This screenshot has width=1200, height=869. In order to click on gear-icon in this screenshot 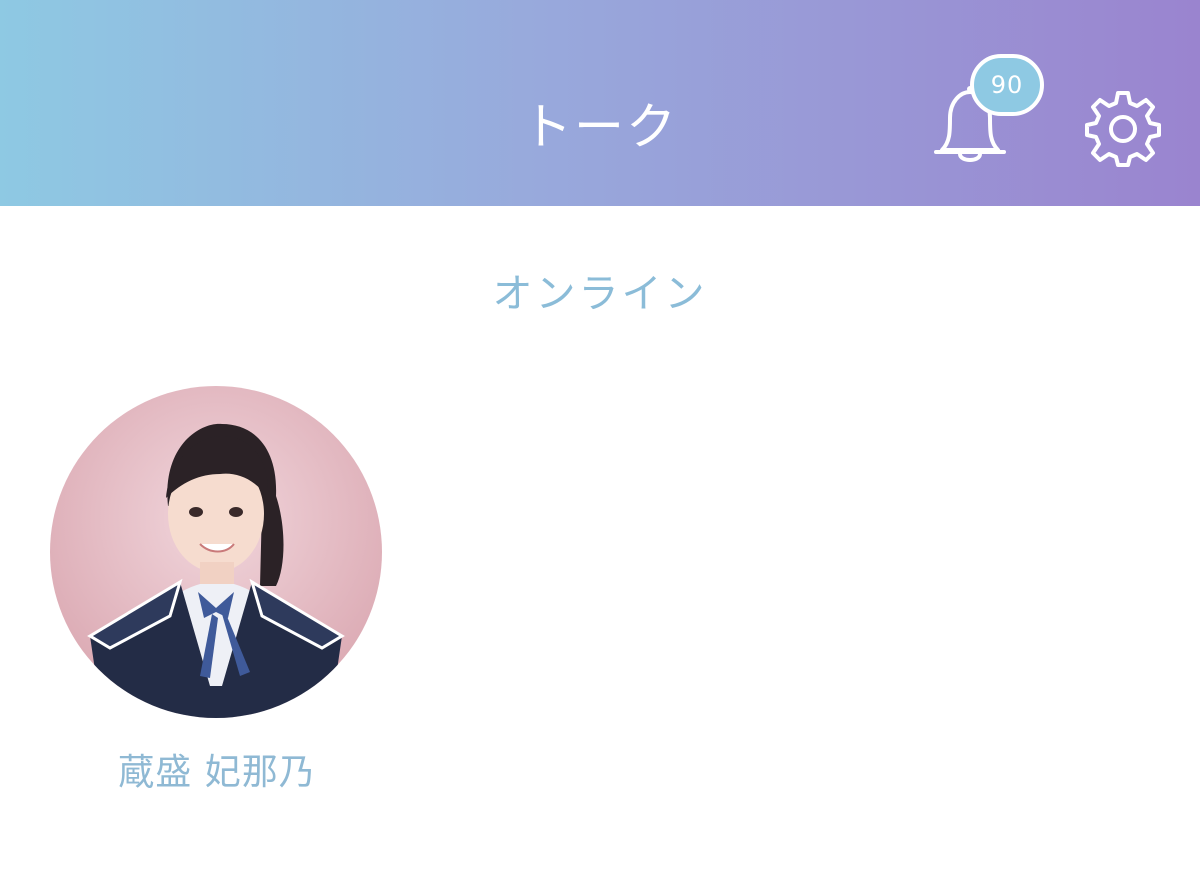, I will do `click(1123, 129)`.